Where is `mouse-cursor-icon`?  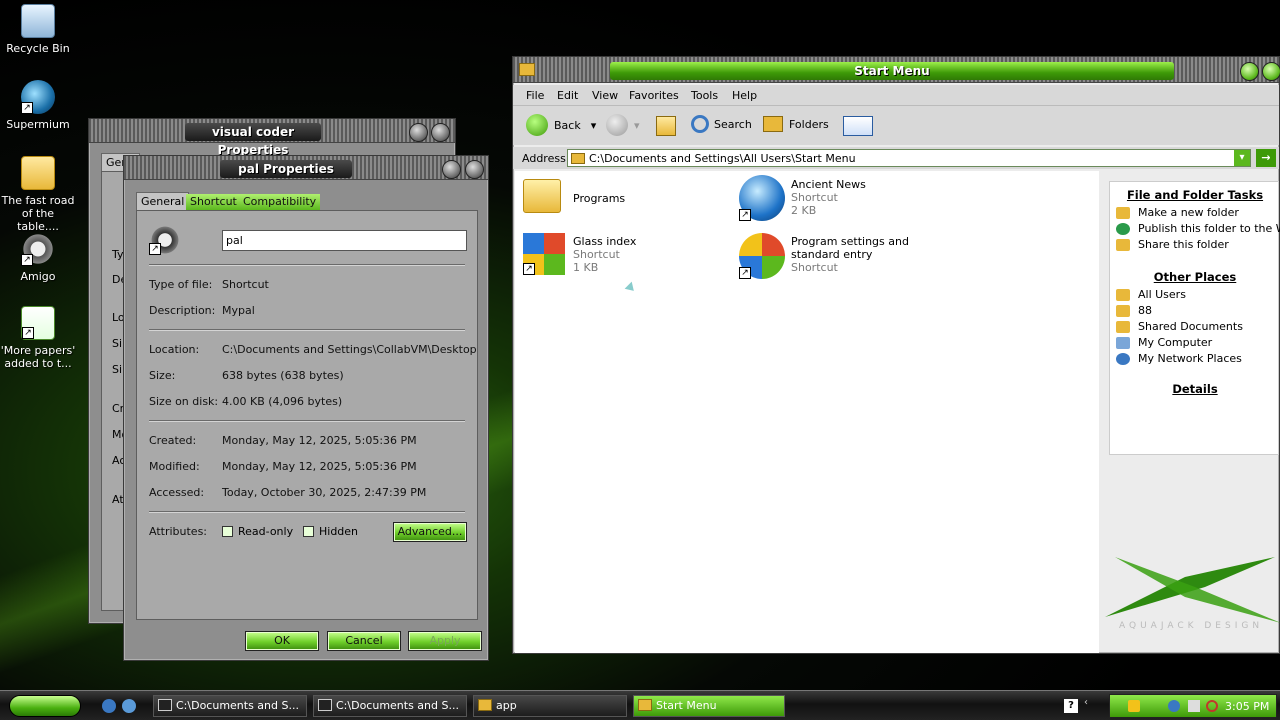 mouse-cursor-icon is located at coordinates (631, 288).